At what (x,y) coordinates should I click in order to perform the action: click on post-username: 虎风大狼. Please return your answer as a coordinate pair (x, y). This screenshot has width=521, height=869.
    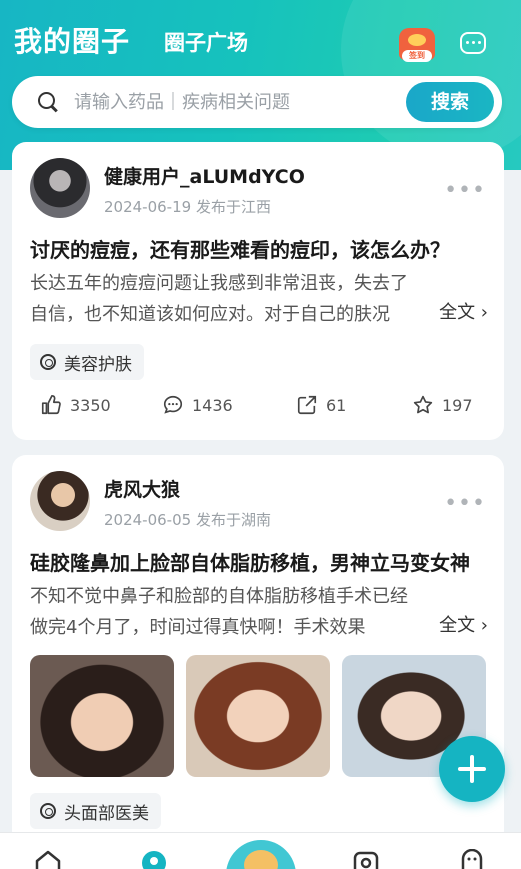
    Looking at the image, I should click on (142, 488).